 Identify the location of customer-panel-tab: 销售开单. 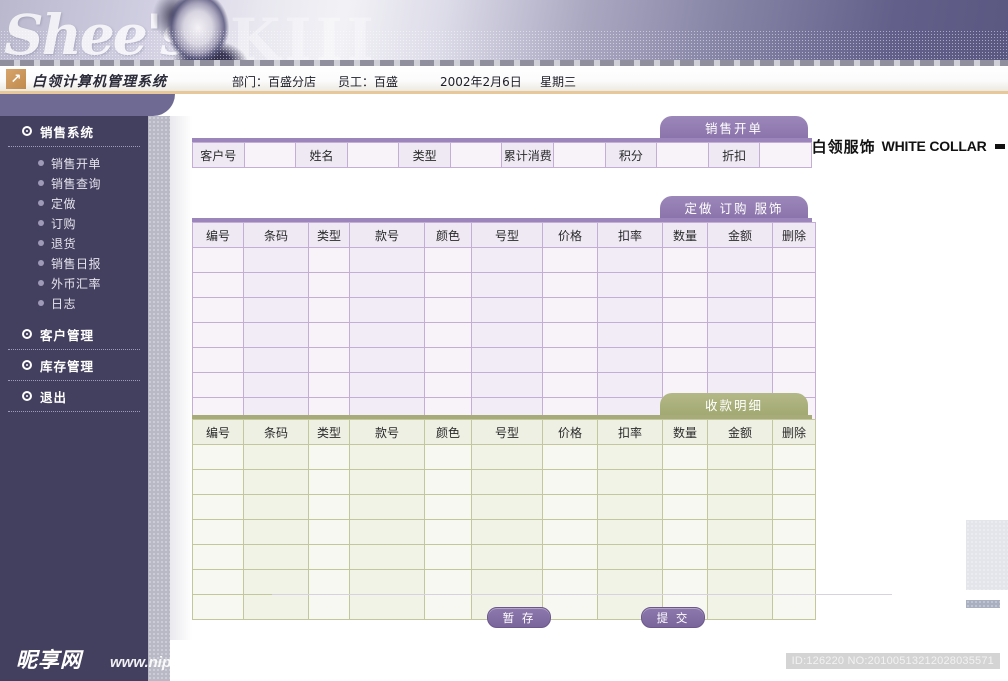
(734, 127).